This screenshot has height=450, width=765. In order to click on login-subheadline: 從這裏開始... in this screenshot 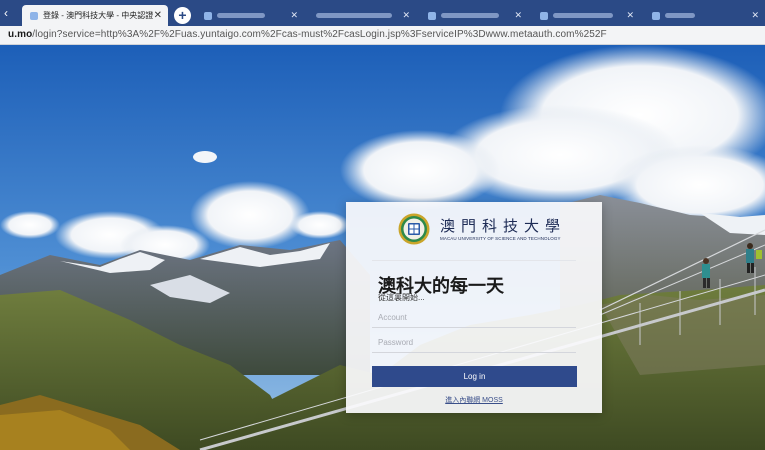, I will do `click(401, 297)`.